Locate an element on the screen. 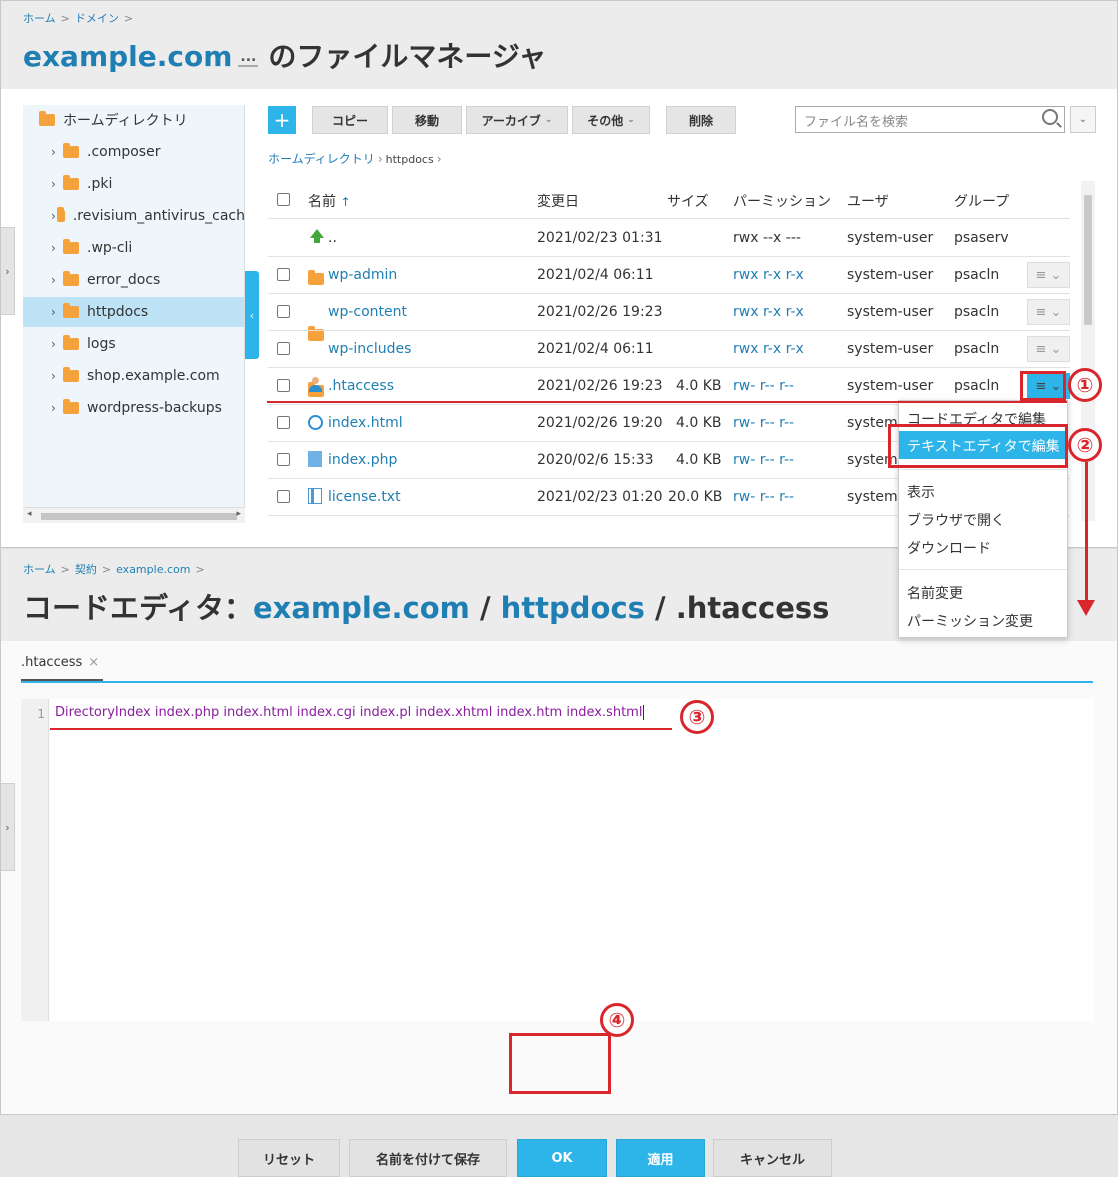 This screenshot has height=1177, width=1118. tree-item: › wordpress-backups is located at coordinates (133, 408).